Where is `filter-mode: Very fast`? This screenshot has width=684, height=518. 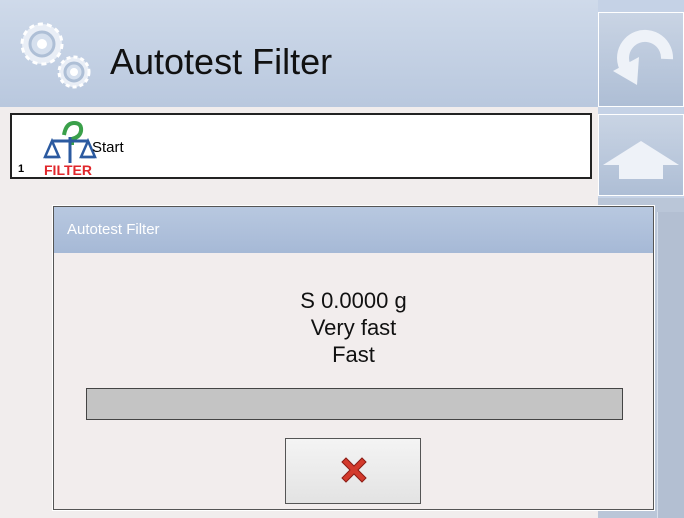
filter-mode: Very fast is located at coordinates (353, 327).